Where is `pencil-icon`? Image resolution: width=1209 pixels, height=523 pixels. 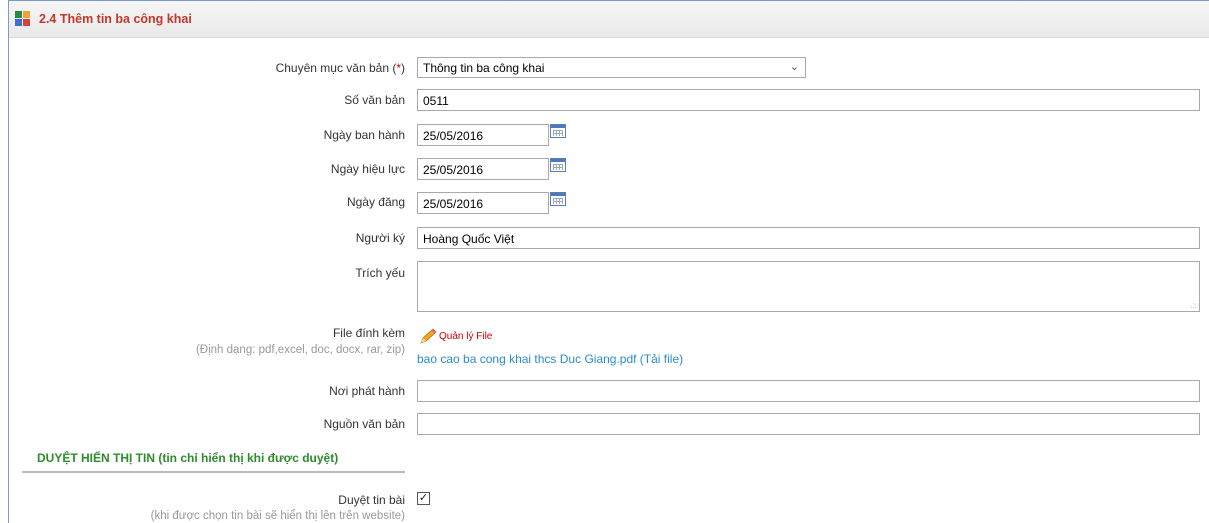 pencil-icon is located at coordinates (428, 336).